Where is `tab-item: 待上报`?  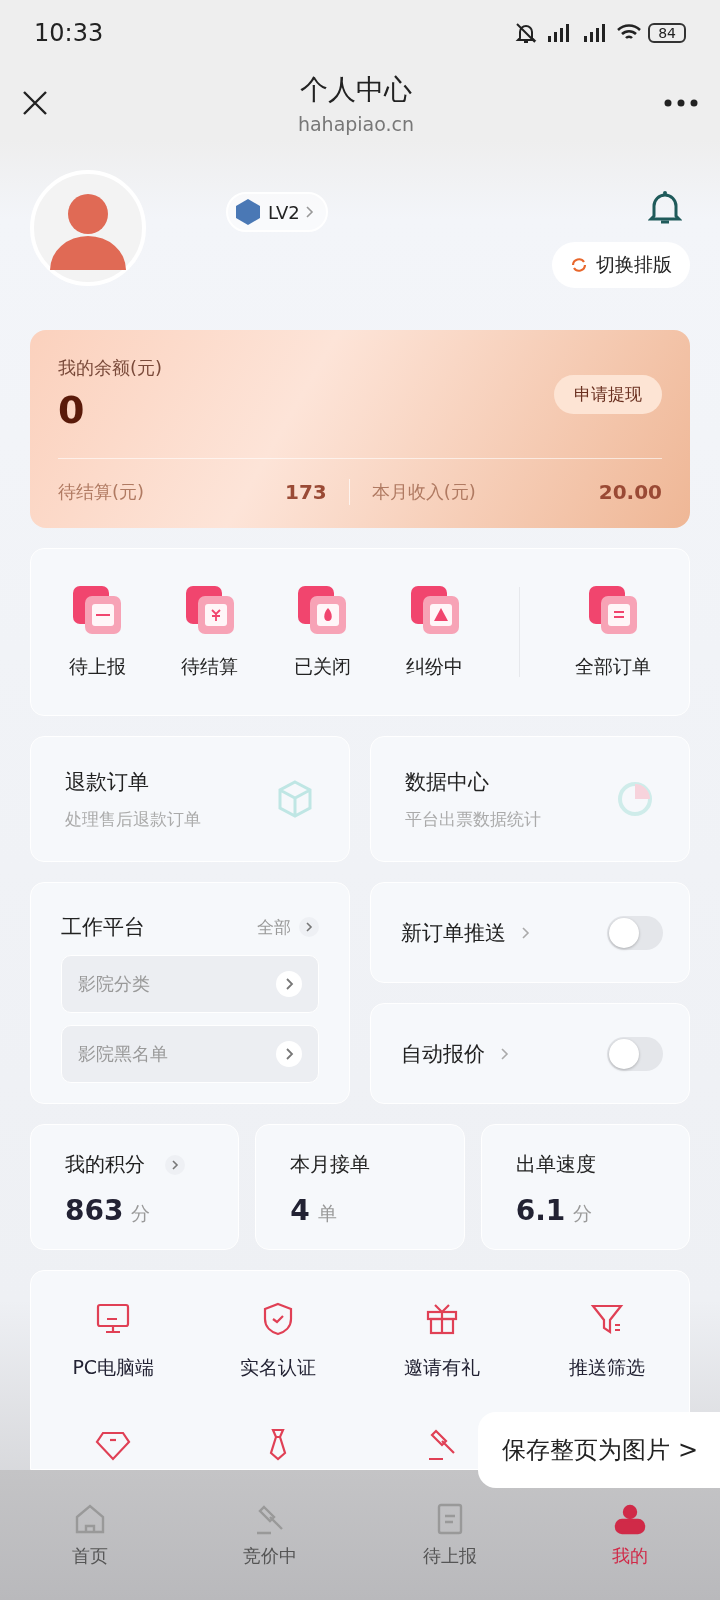 tab-item: 待上报 is located at coordinates (450, 1535).